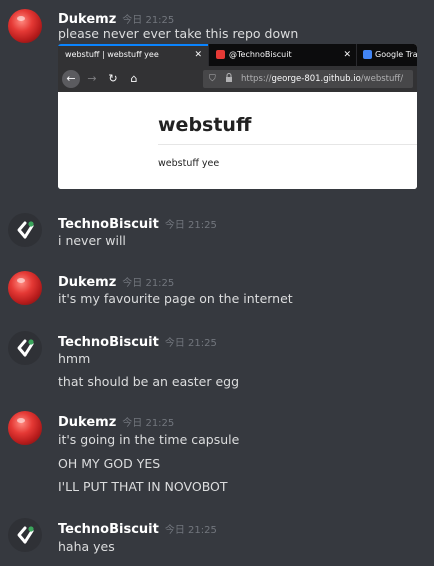  What do you see at coordinates (260, 54) in the screenshot?
I see `tab-label: @TechnoBiscuit` at bounding box center [260, 54].